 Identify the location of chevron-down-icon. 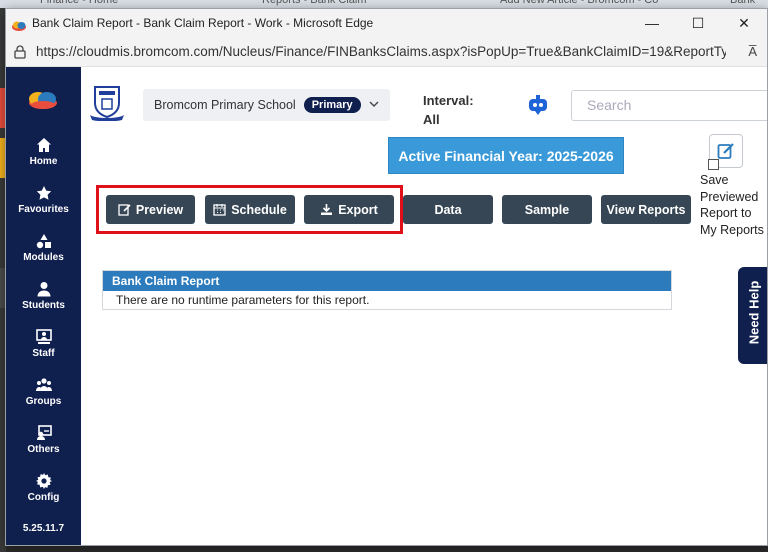
(374, 104).